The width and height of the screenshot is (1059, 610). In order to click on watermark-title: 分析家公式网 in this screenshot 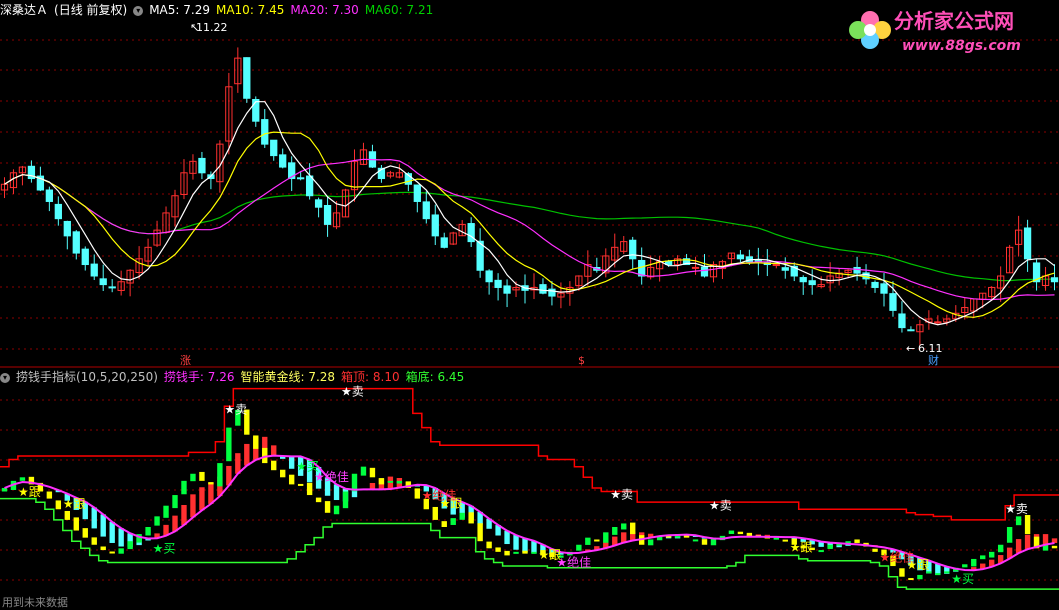, I will do `click(954, 21)`.